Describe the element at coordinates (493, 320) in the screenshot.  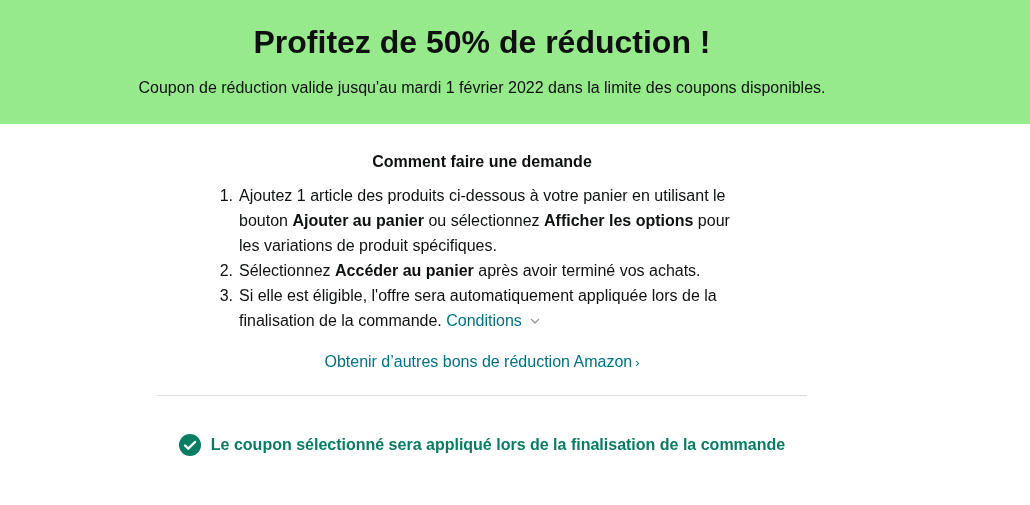
I see `conditions-link: Conditions` at that location.